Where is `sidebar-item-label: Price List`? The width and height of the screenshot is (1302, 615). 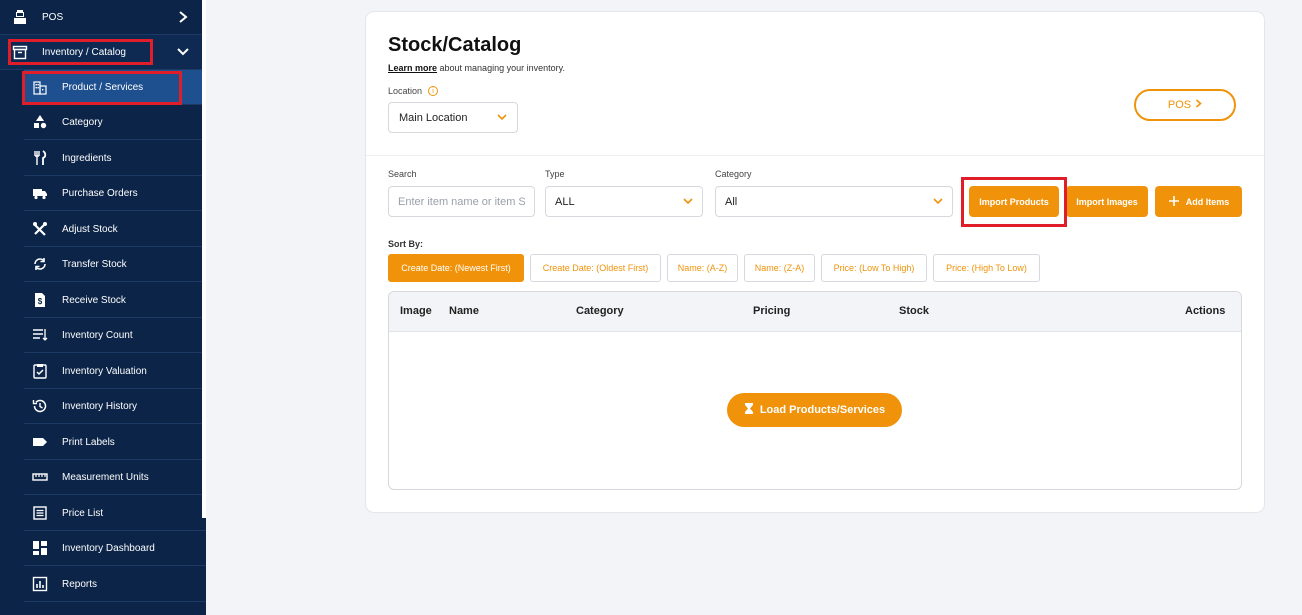 sidebar-item-label: Price List is located at coordinates (83, 513).